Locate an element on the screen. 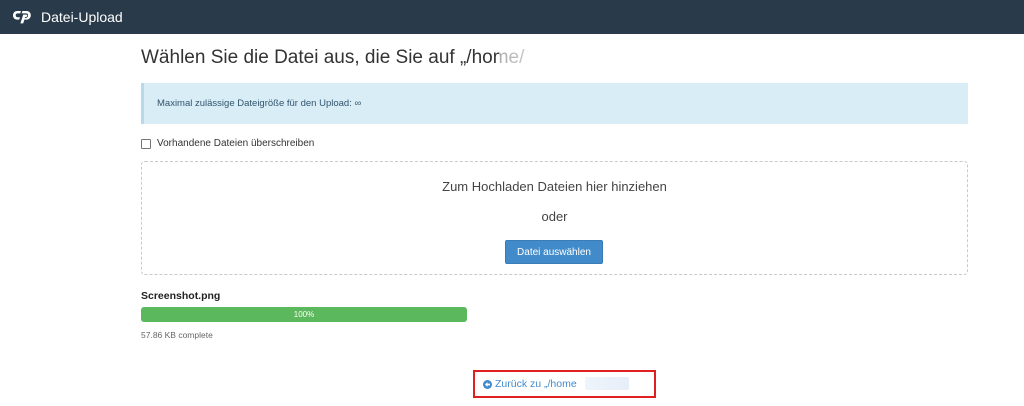 The height and width of the screenshot is (406, 1024). upload-progress-bar: 100% is located at coordinates (304, 314).